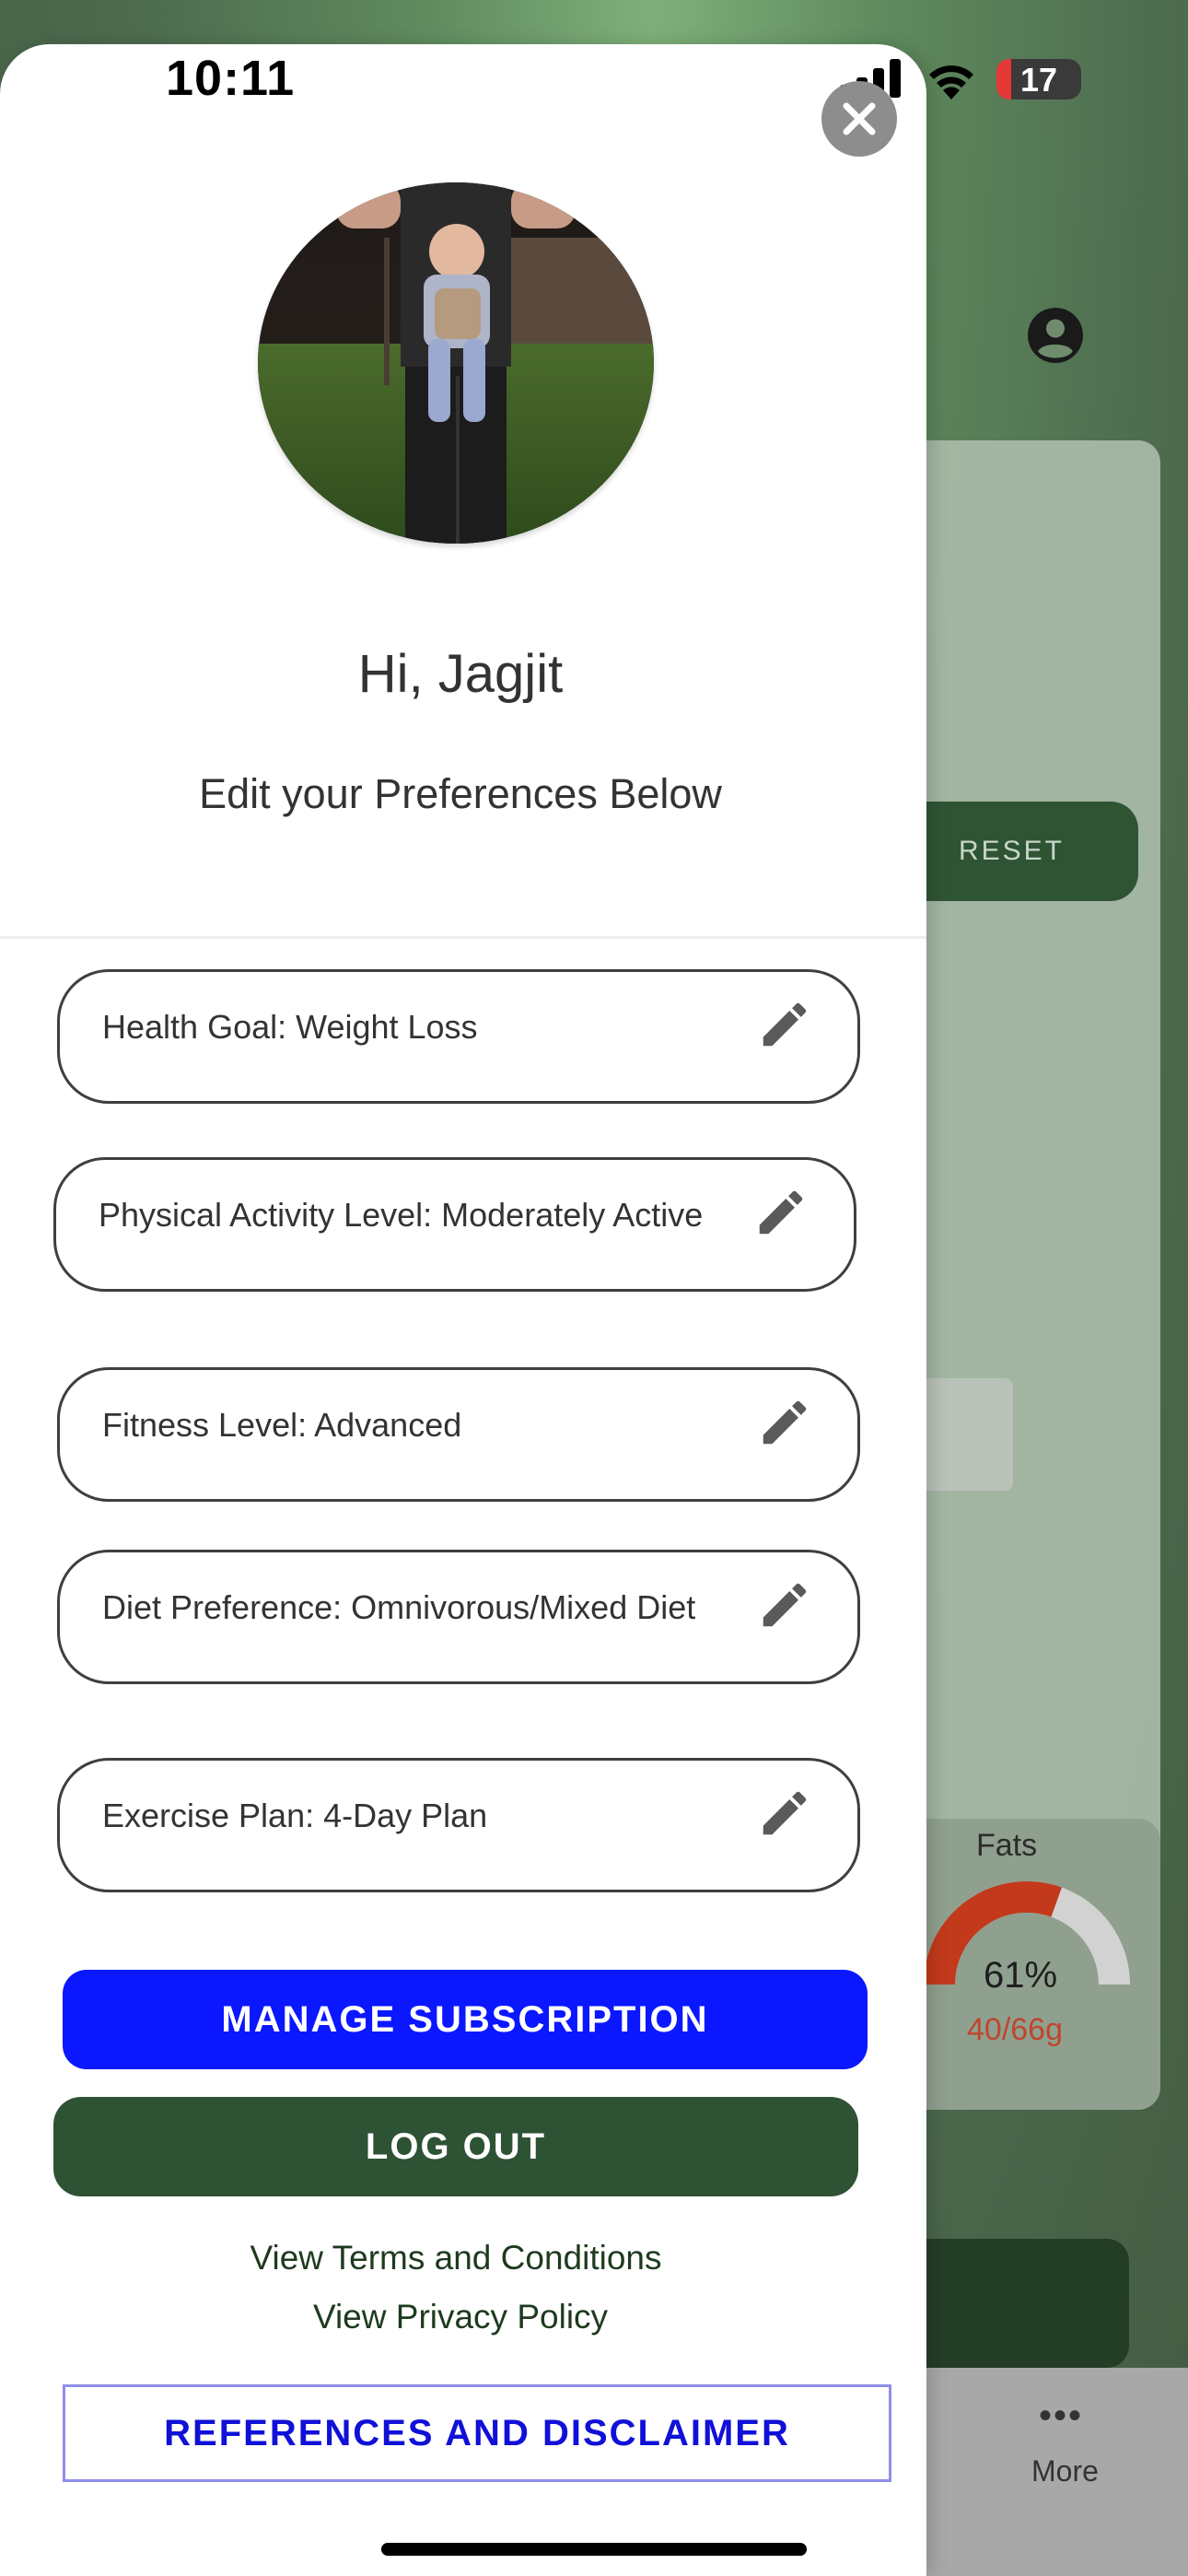 This screenshot has width=1188, height=2576. I want to click on log-out-button: LOG OUT, so click(455, 2146).